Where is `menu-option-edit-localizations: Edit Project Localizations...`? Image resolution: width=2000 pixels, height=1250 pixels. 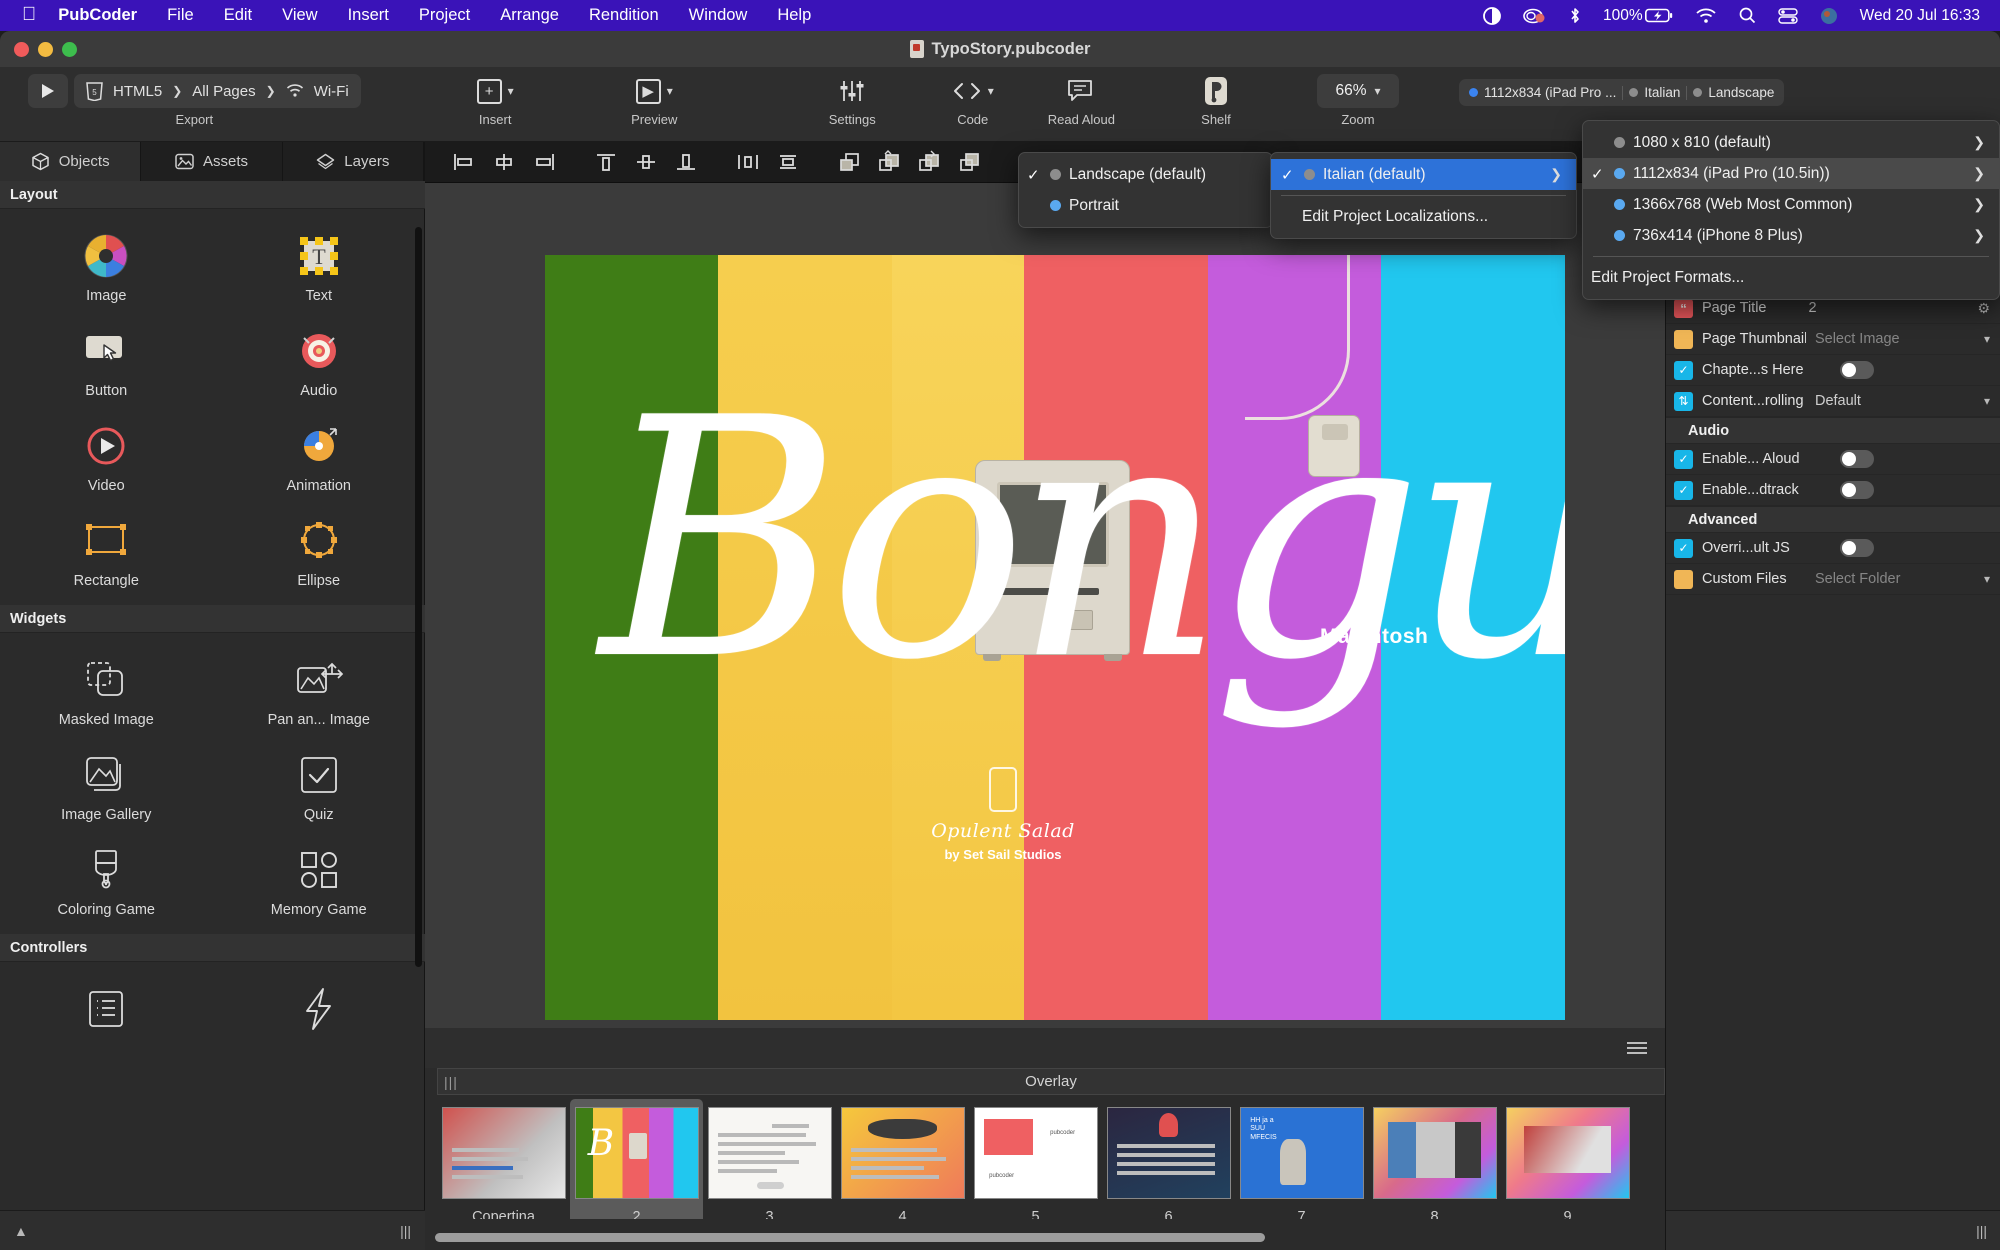 menu-option-edit-localizations: Edit Project Localizations... is located at coordinates (1423, 216).